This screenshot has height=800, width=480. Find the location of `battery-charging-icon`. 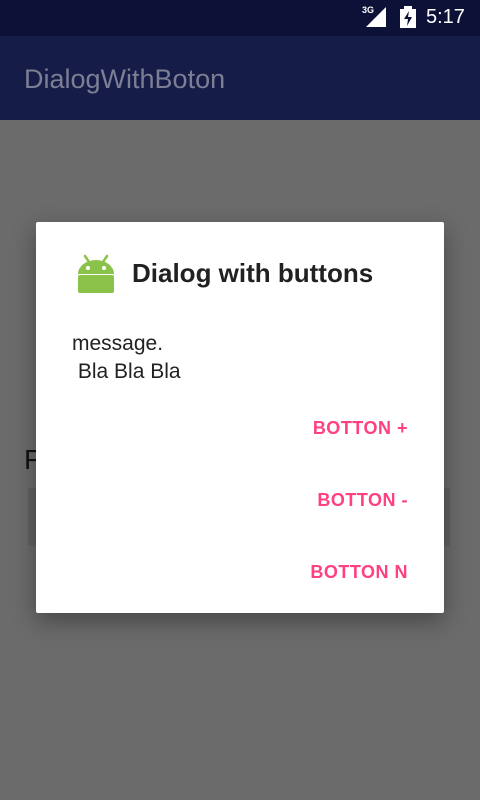

battery-charging-icon is located at coordinates (408, 17).